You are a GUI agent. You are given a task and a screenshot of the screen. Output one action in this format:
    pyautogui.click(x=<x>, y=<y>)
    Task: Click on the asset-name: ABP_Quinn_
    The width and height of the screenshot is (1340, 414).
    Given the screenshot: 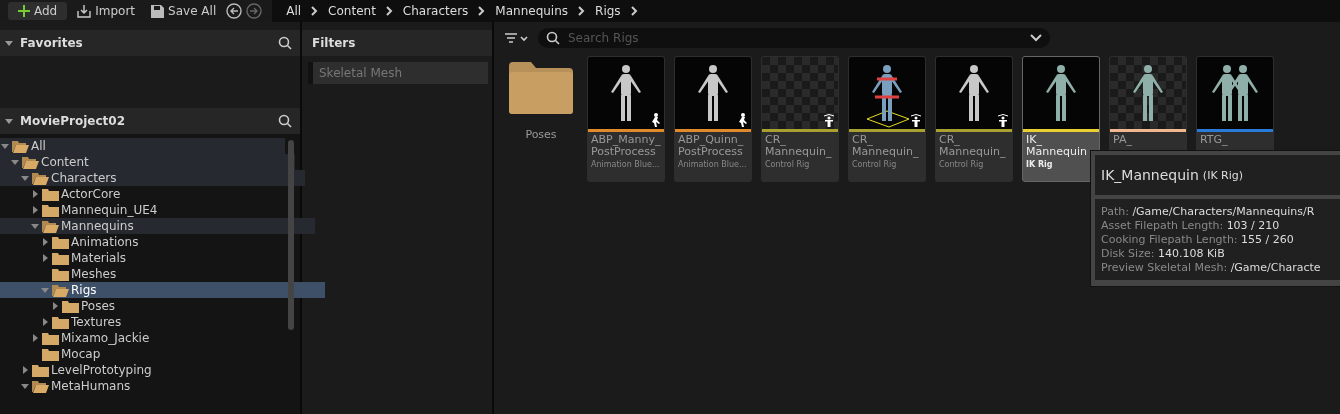 What is the action you would take?
    pyautogui.click(x=711, y=140)
    